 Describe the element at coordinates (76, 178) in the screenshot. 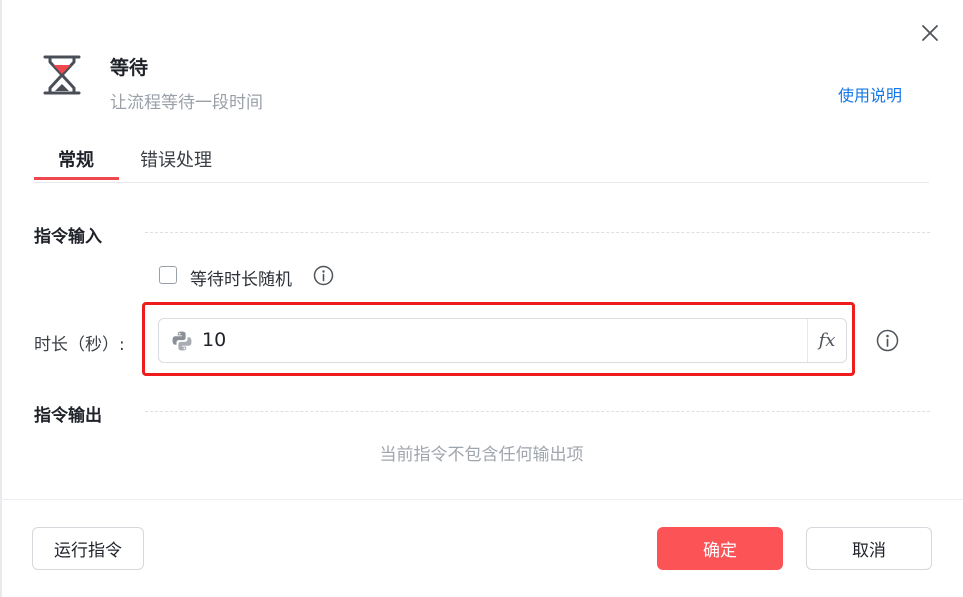

I see `active-tab-indicator` at that location.